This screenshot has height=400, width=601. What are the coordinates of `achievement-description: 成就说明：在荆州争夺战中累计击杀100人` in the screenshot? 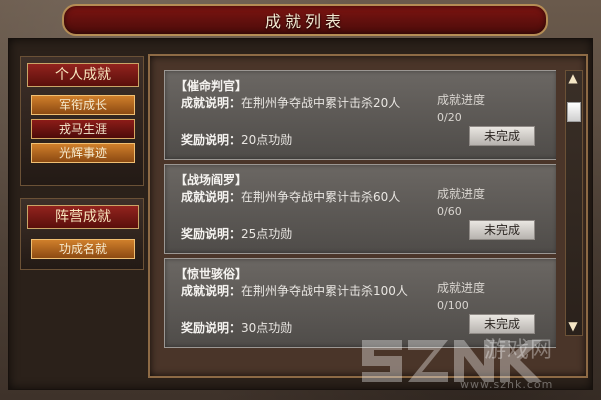 It's located at (296, 291).